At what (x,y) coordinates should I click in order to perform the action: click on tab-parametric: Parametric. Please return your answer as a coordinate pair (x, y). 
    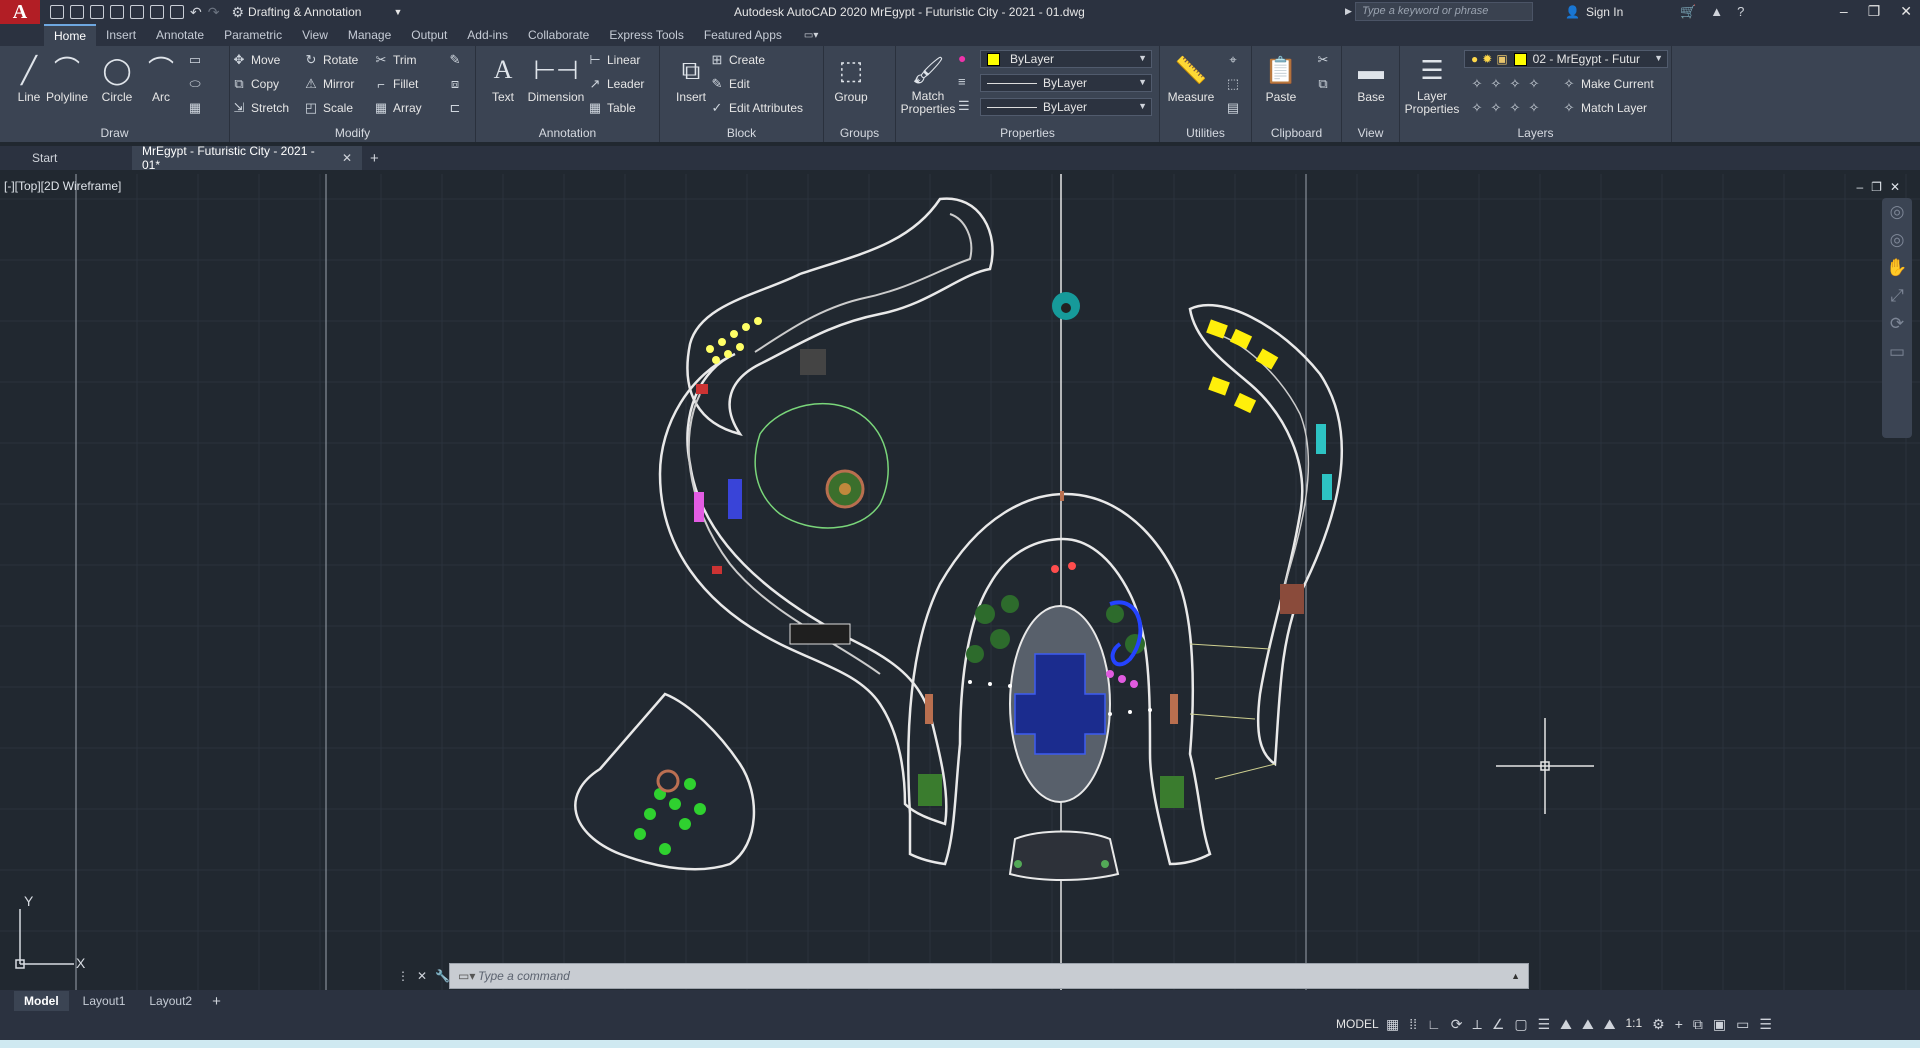
    Looking at the image, I should click on (253, 35).